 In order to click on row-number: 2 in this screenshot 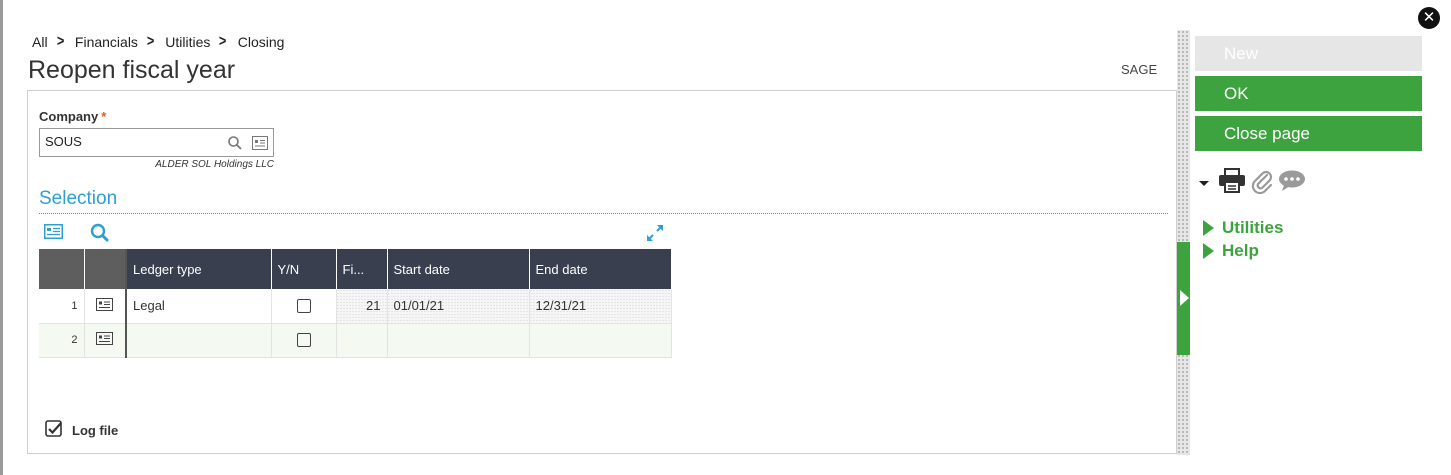, I will do `click(62, 340)`.